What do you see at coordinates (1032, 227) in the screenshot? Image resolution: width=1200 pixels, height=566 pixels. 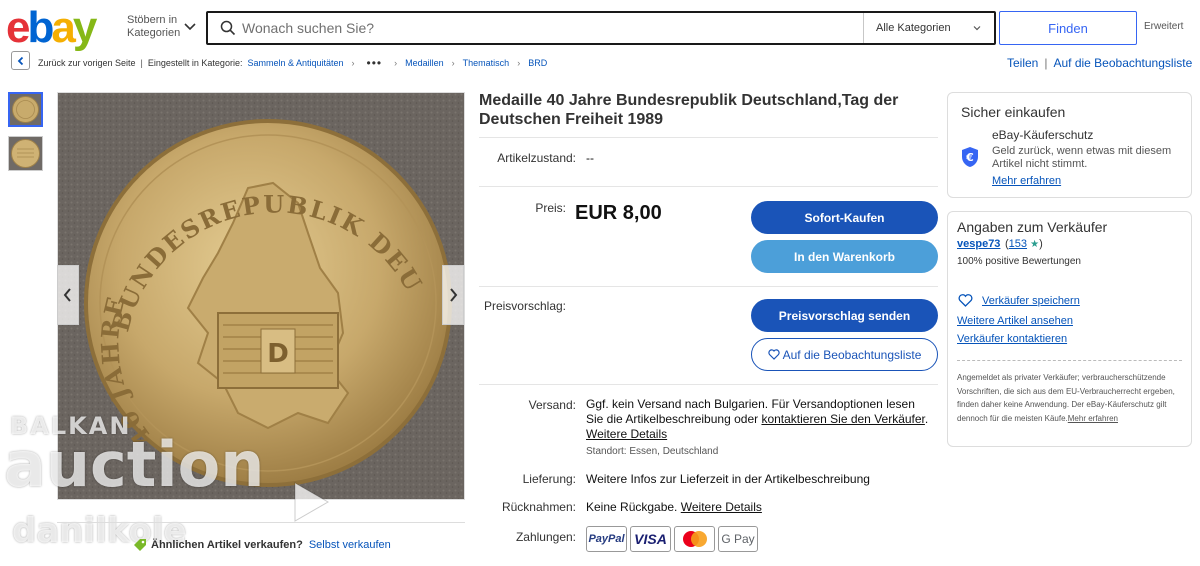 I see `seller-title: Angaben zum Verkäufer` at bounding box center [1032, 227].